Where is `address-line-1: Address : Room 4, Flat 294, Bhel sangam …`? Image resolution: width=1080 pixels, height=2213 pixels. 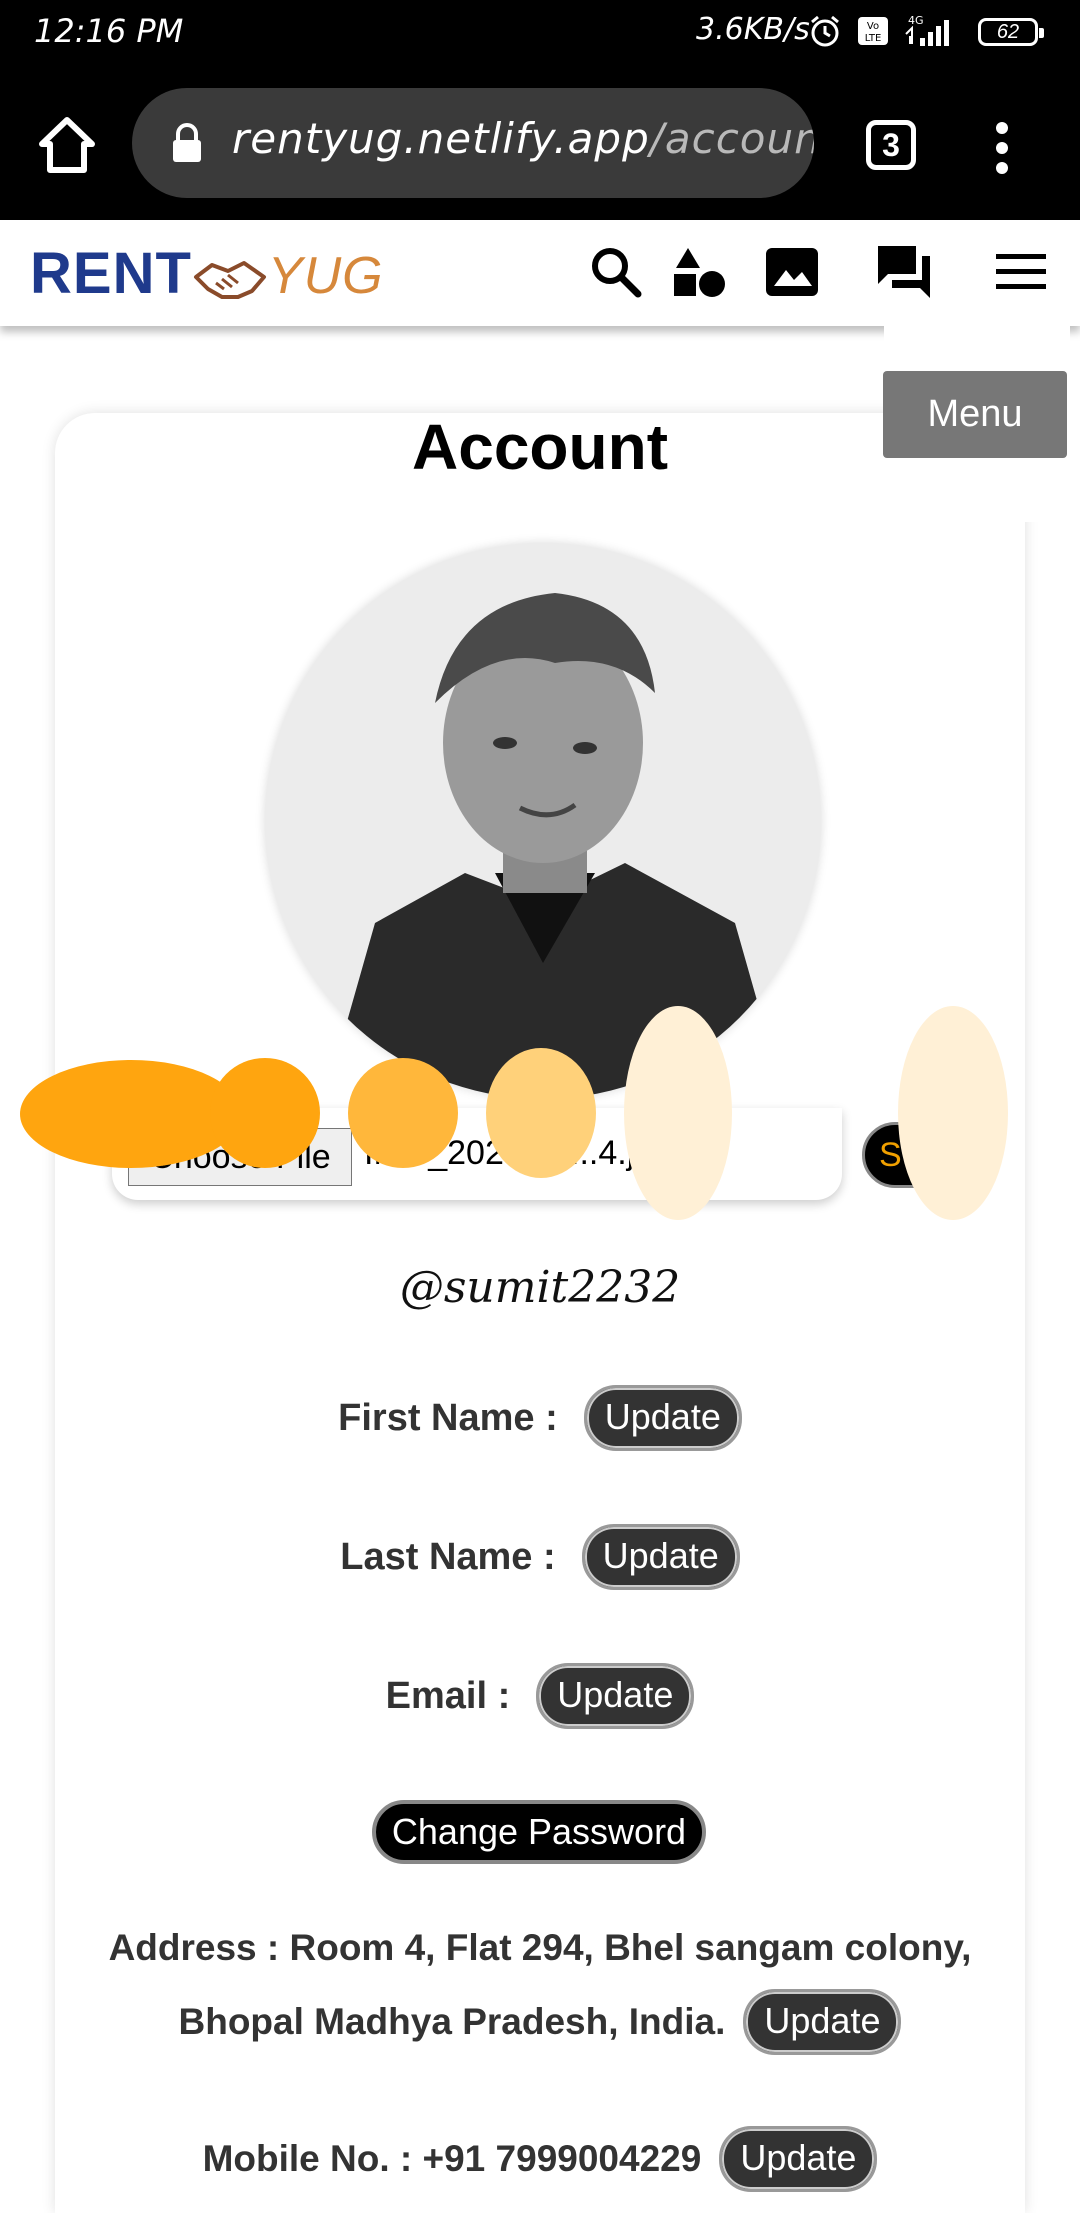 address-line-1: Address : Room 4, Flat 294, Bhel sangam … is located at coordinates (540, 1947).